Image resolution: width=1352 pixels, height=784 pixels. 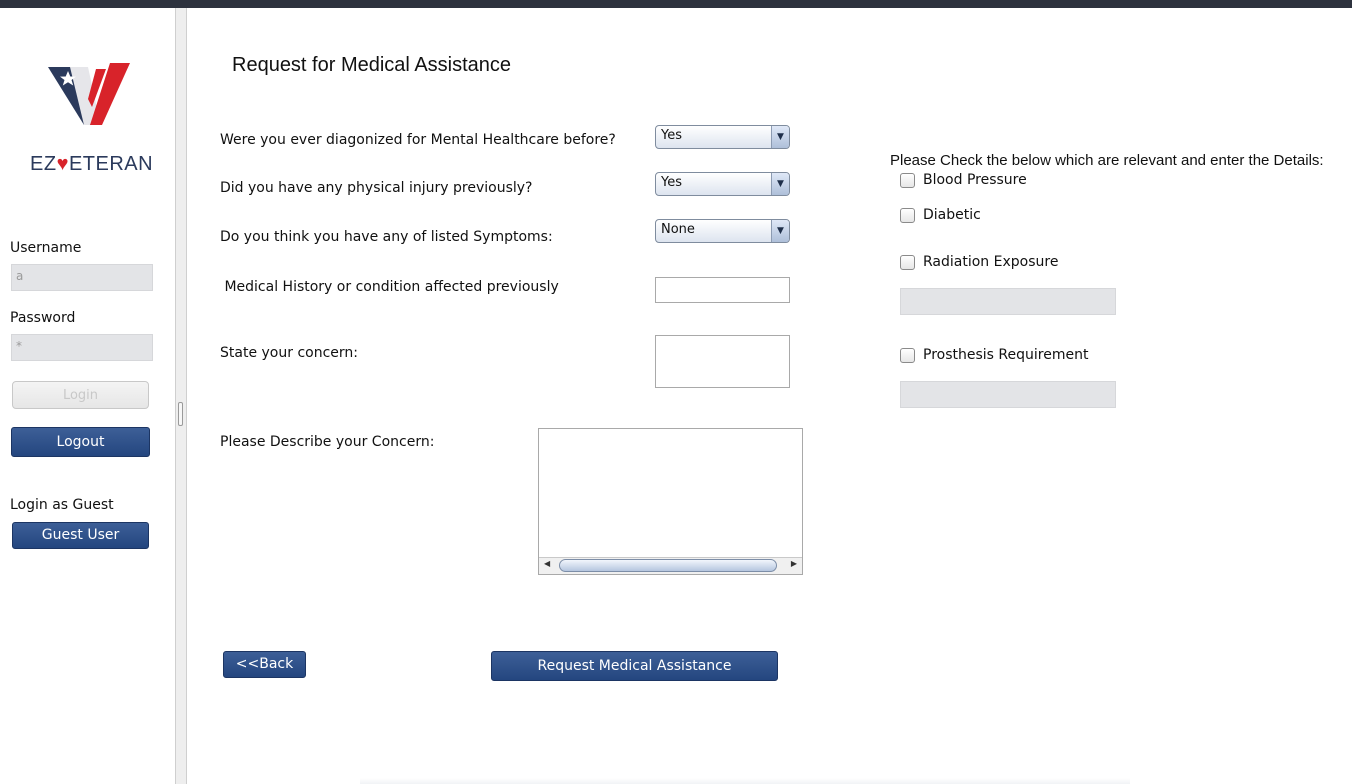 I want to click on brand-v-mark-icon: ♥, so click(x=62, y=164).